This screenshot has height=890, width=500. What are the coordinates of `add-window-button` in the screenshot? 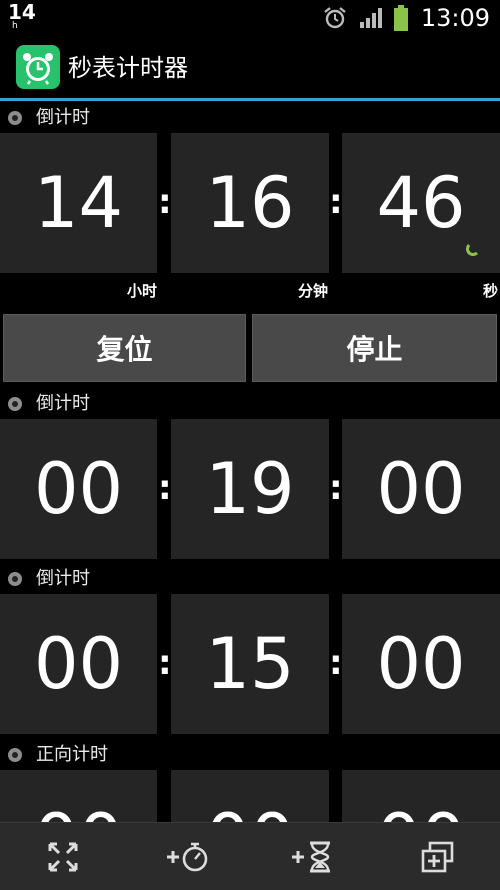 It's located at (437, 856).